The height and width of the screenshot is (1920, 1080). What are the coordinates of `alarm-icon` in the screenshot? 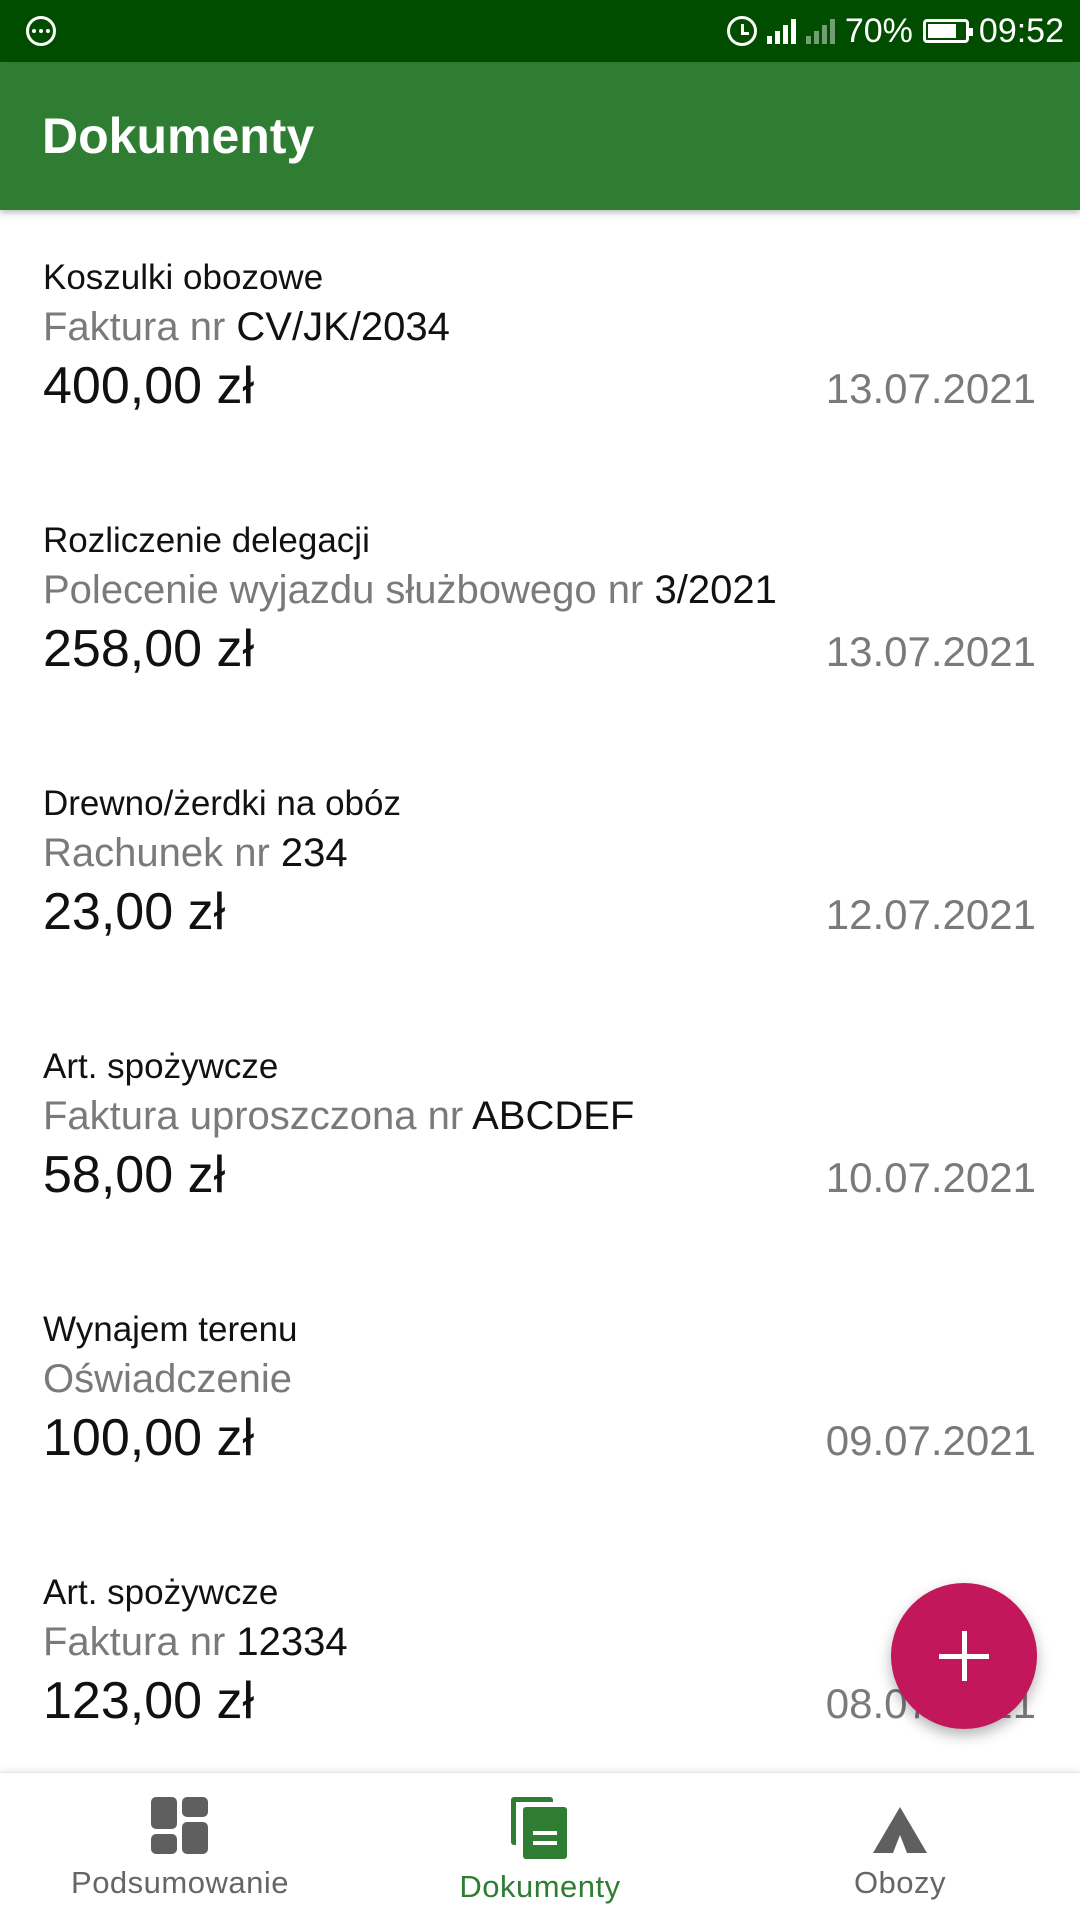 It's located at (741, 31).